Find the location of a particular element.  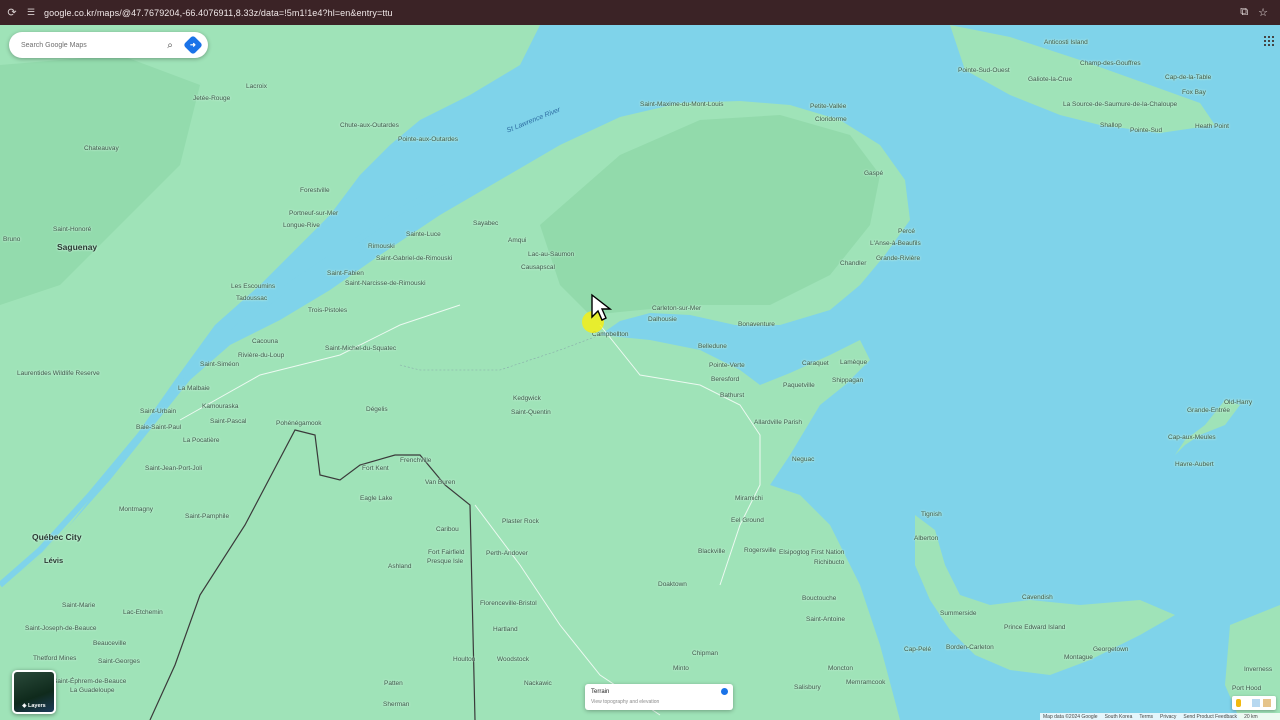

place-label: Jetée-Rouge is located at coordinates (211, 98).